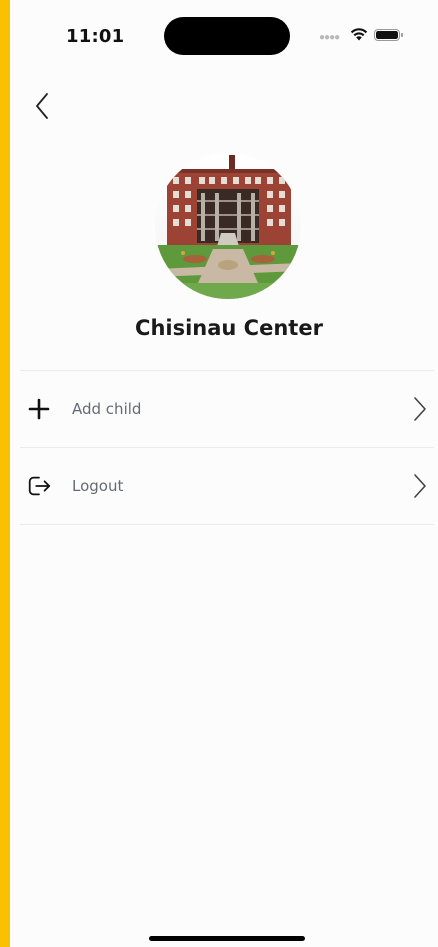 The image size is (438, 947). Describe the element at coordinates (329, 37) in the screenshot. I see `signal-dots-icon: ●●●●` at that location.